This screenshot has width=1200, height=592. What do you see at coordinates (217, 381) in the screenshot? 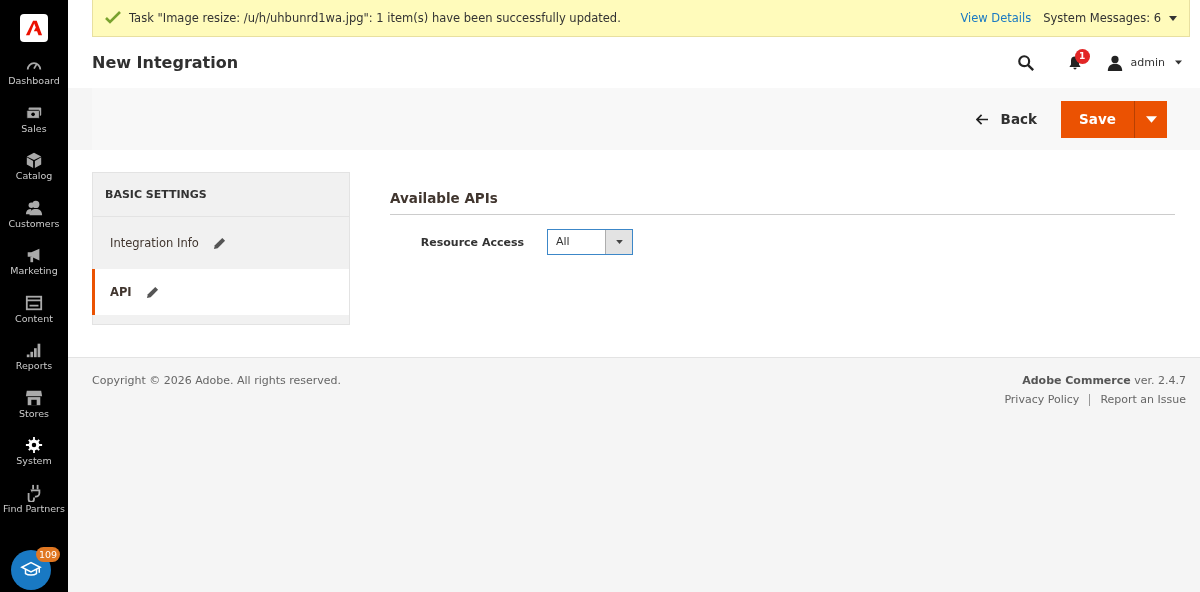
I see `copyright-text: Copyright © 2026 Adobe. All rights reserved.` at bounding box center [217, 381].